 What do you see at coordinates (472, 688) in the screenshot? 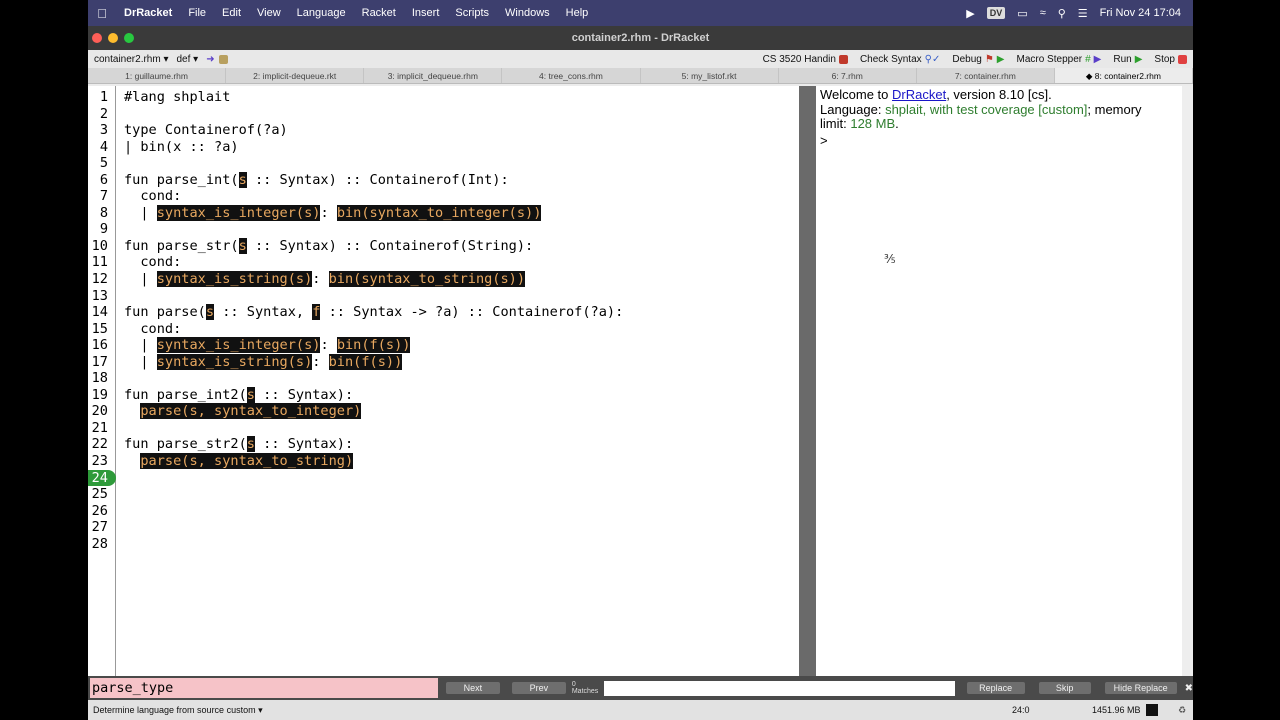
I see `find-next-button: Next` at bounding box center [472, 688].